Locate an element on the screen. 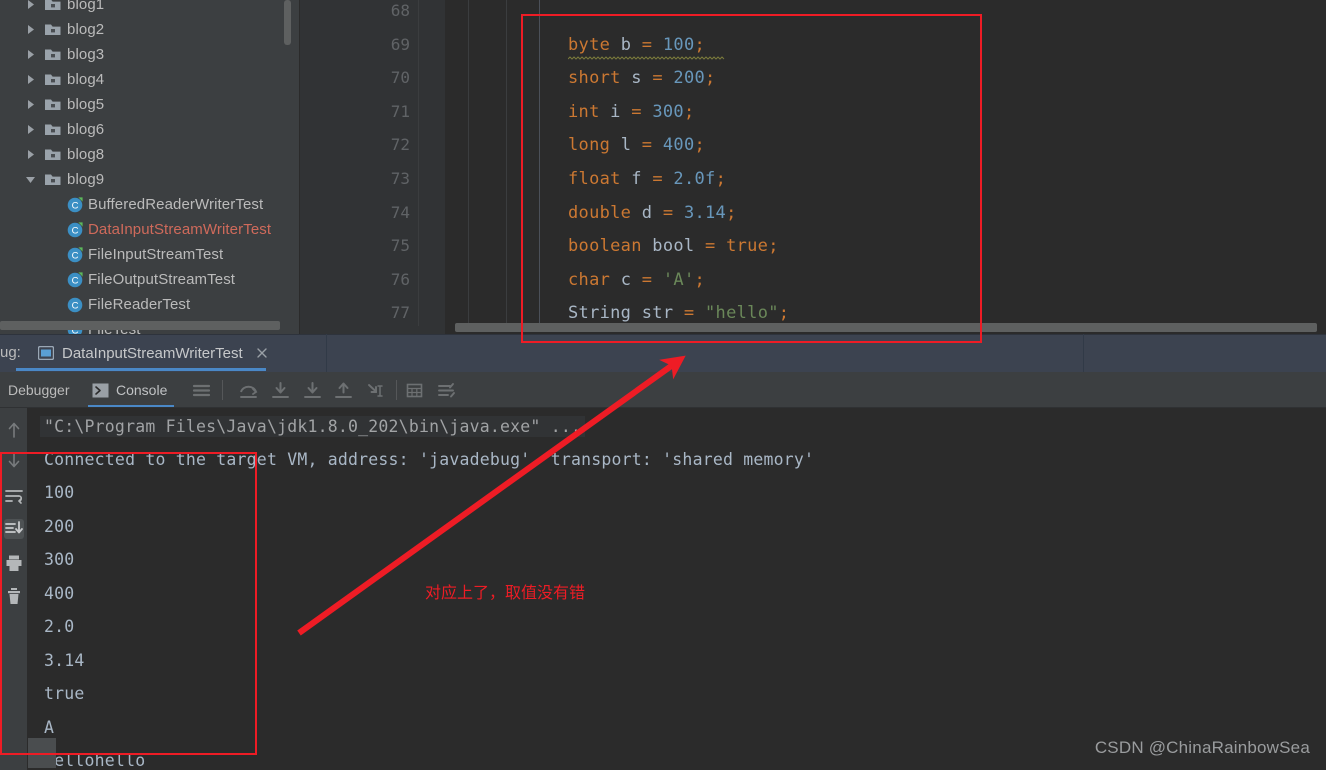 This screenshot has height=770, width=1326. code-line: boolean bool = true; is located at coordinates (673, 246).